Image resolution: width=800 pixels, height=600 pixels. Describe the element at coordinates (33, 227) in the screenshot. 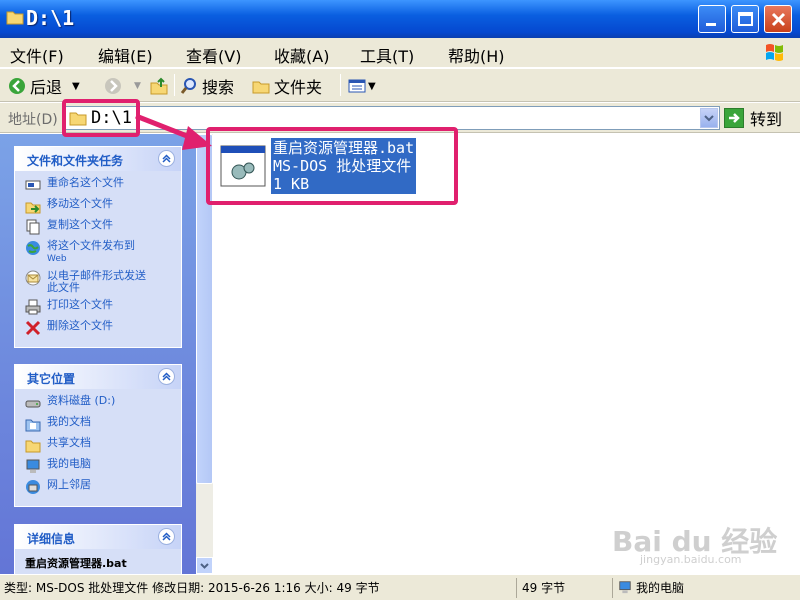

I see `copy-icon` at that location.